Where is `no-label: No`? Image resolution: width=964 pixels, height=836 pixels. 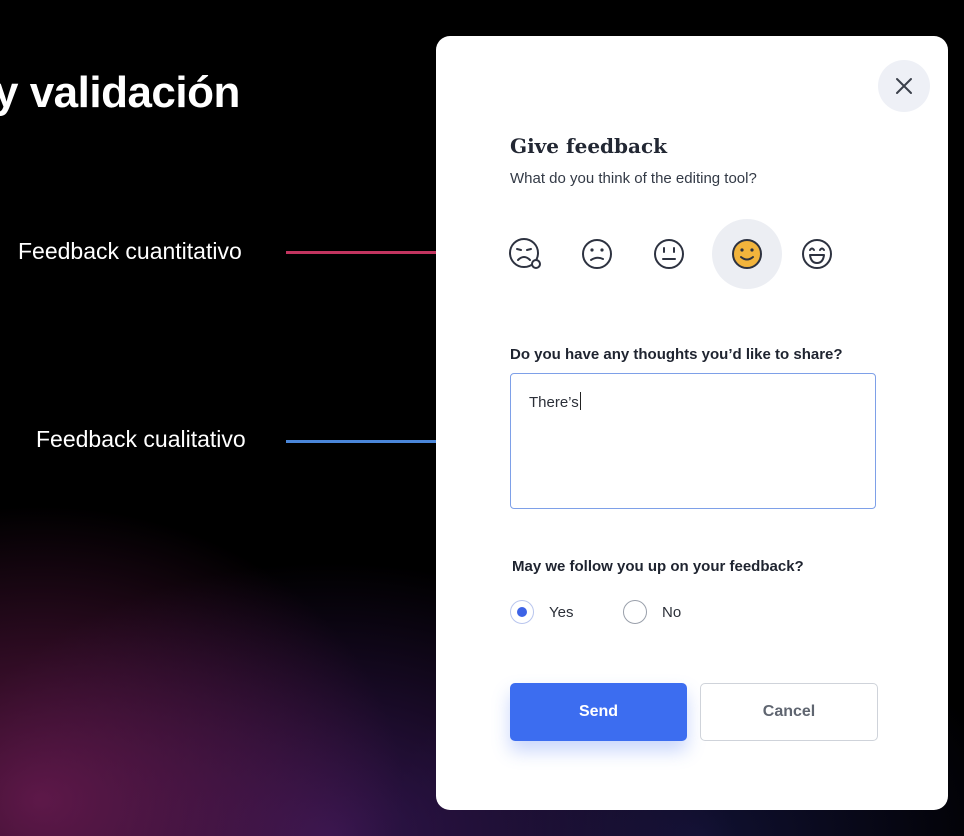 no-label: No is located at coordinates (672, 612).